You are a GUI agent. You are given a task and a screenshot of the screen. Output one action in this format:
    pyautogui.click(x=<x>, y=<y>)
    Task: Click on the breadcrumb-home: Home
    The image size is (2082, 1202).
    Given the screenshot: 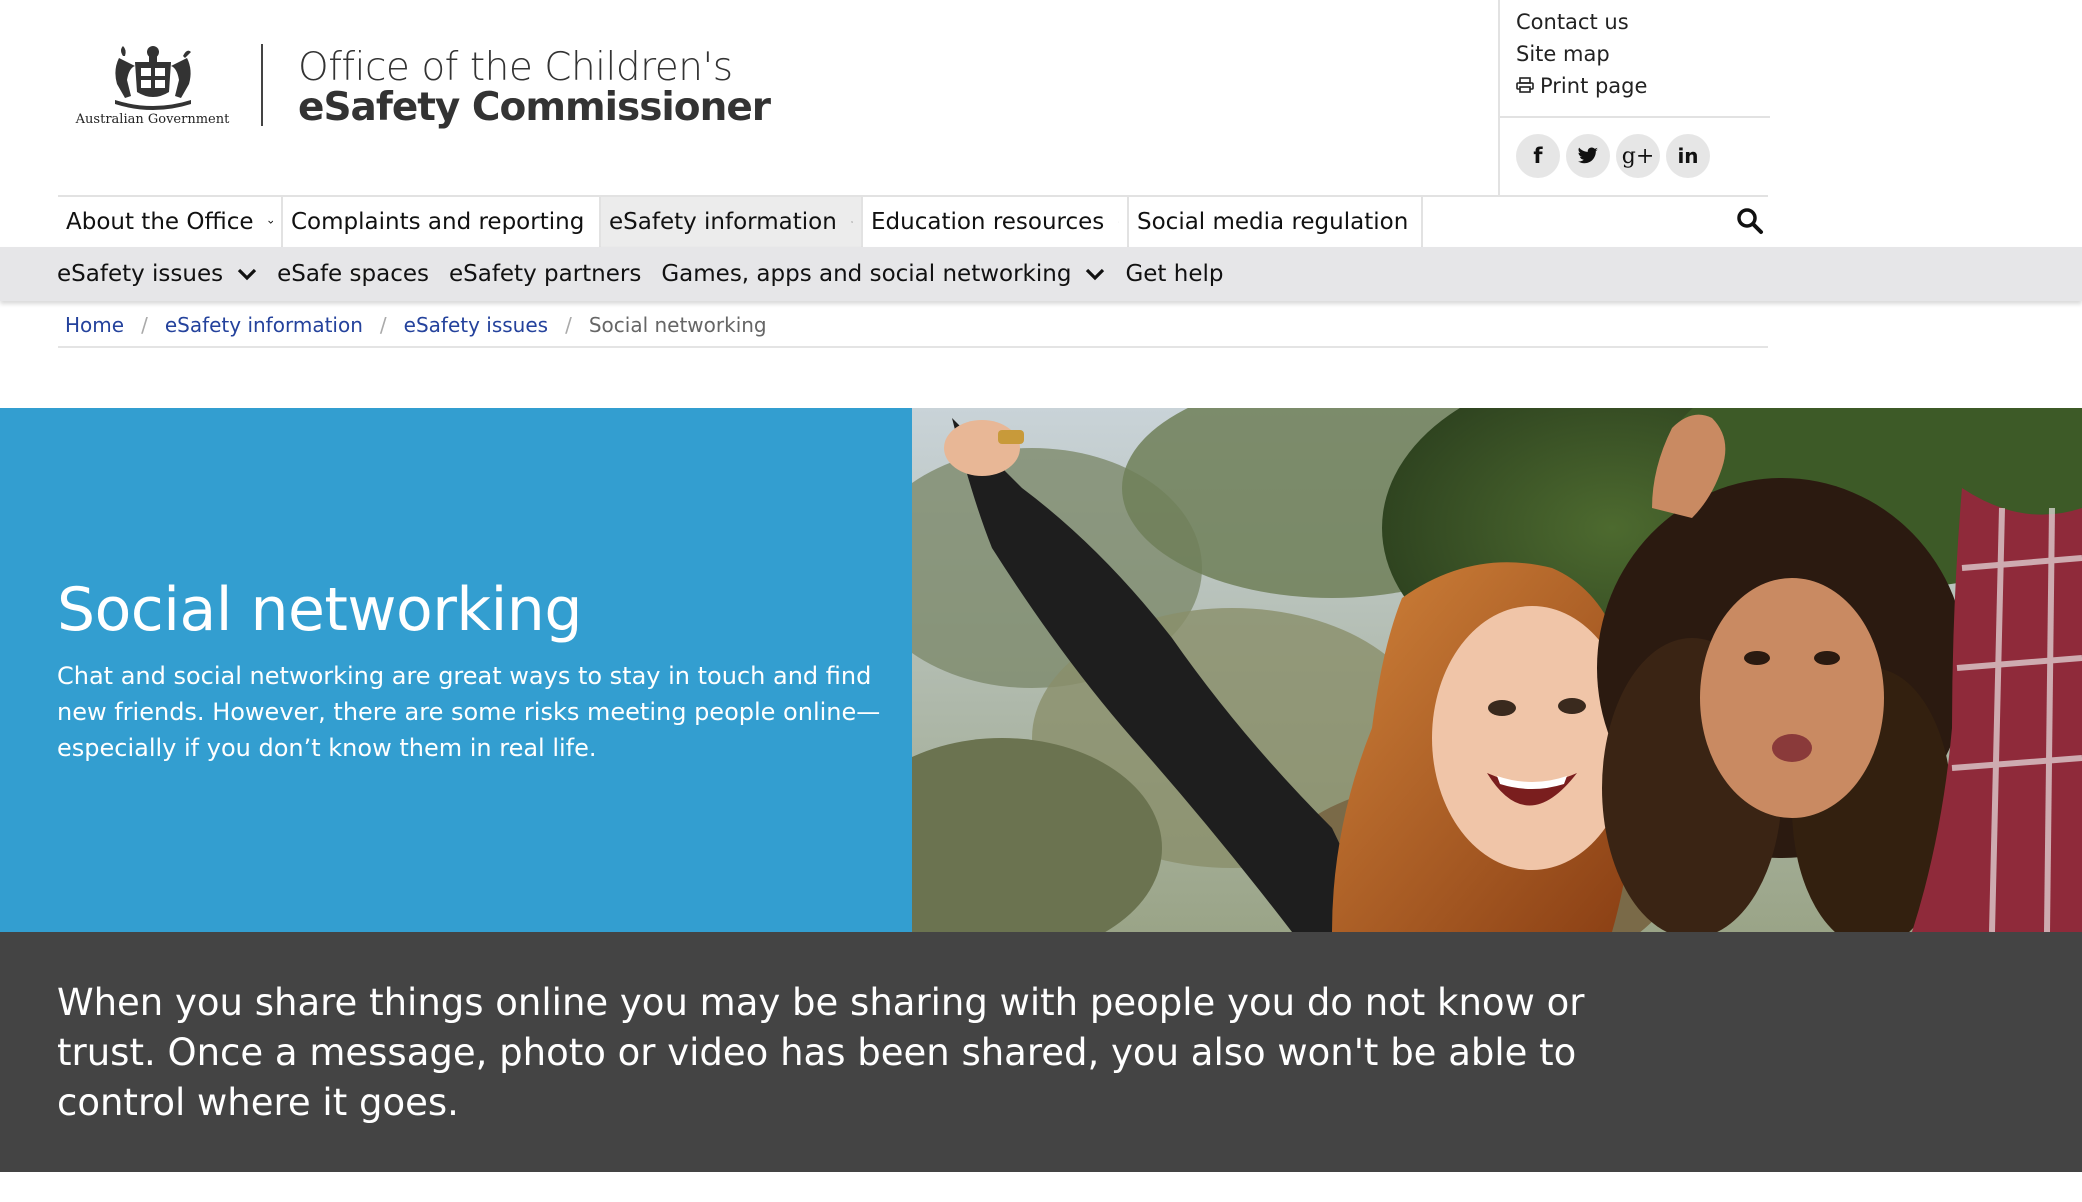 What is the action you would take?
    pyautogui.click(x=94, y=325)
    